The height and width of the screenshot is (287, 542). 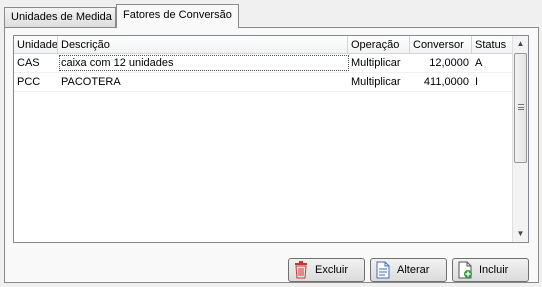 I want to click on column-header-unidade: Unidade, so click(x=36, y=45).